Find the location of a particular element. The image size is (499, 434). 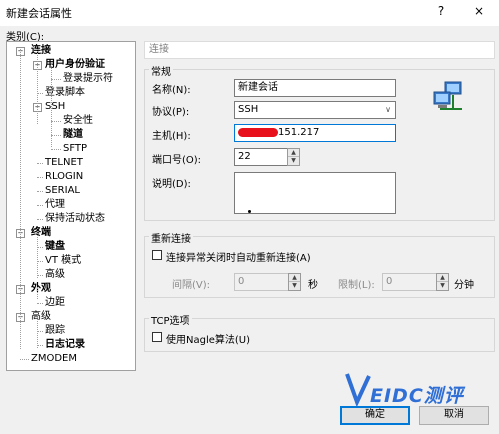

chevron-down-icon: ∨ is located at coordinates (388, 109).